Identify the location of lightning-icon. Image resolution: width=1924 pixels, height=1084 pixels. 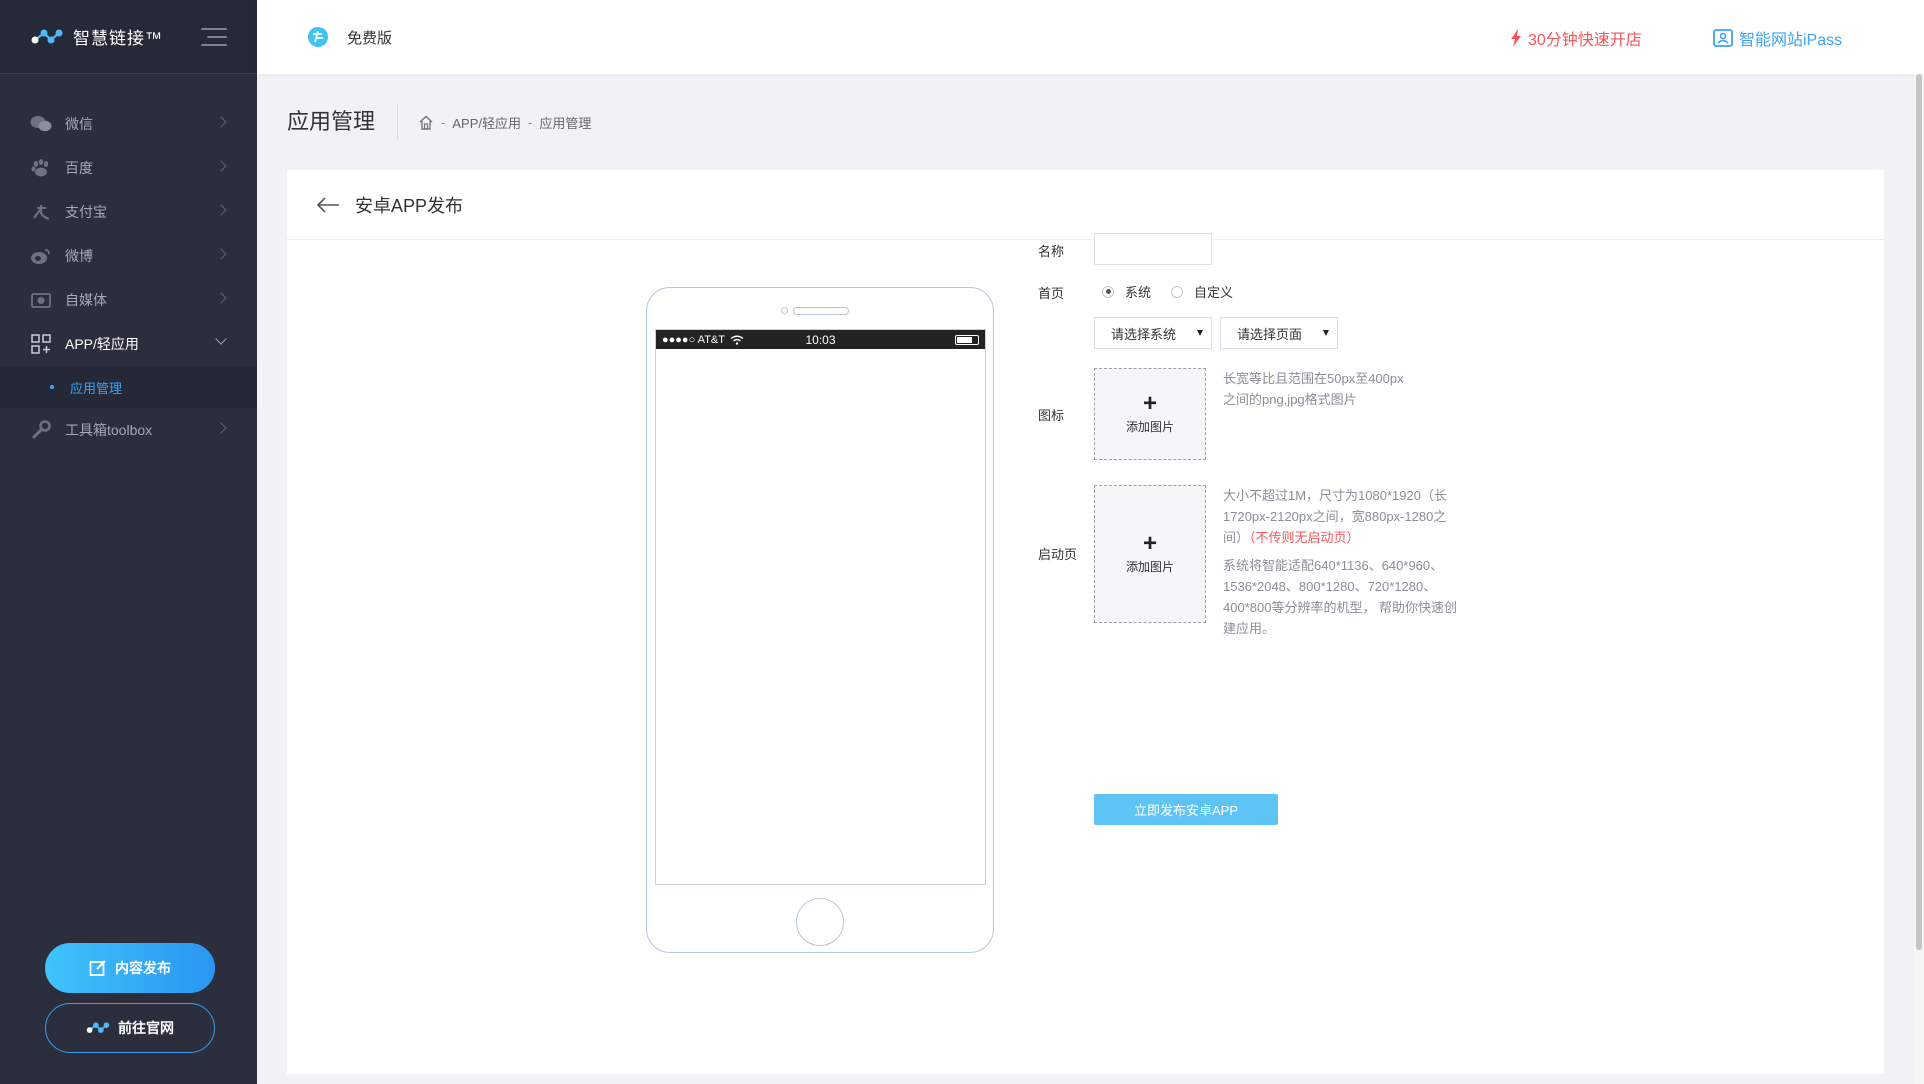
(1516, 38).